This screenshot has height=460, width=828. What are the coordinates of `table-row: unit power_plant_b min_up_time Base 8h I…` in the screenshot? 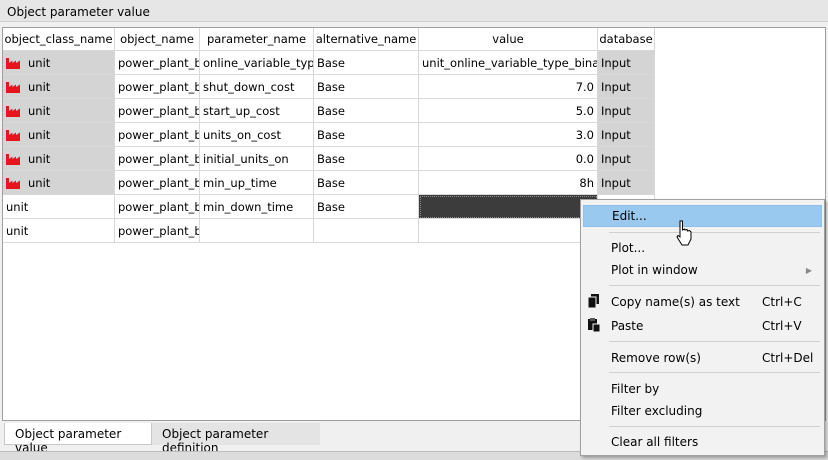 It's located at (329, 183).